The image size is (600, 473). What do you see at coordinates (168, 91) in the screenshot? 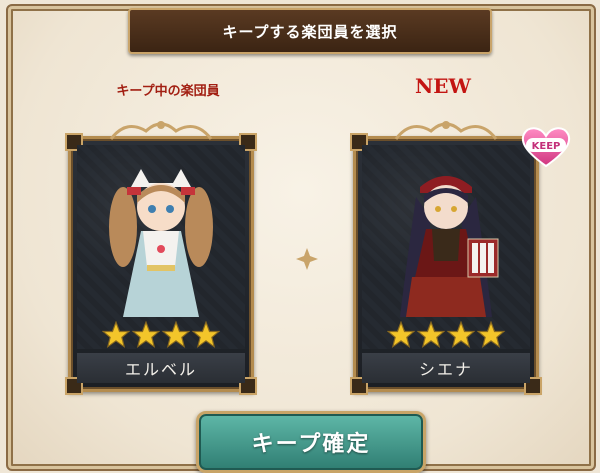
I see `current-member-label: キープ中の楽団員` at bounding box center [168, 91].